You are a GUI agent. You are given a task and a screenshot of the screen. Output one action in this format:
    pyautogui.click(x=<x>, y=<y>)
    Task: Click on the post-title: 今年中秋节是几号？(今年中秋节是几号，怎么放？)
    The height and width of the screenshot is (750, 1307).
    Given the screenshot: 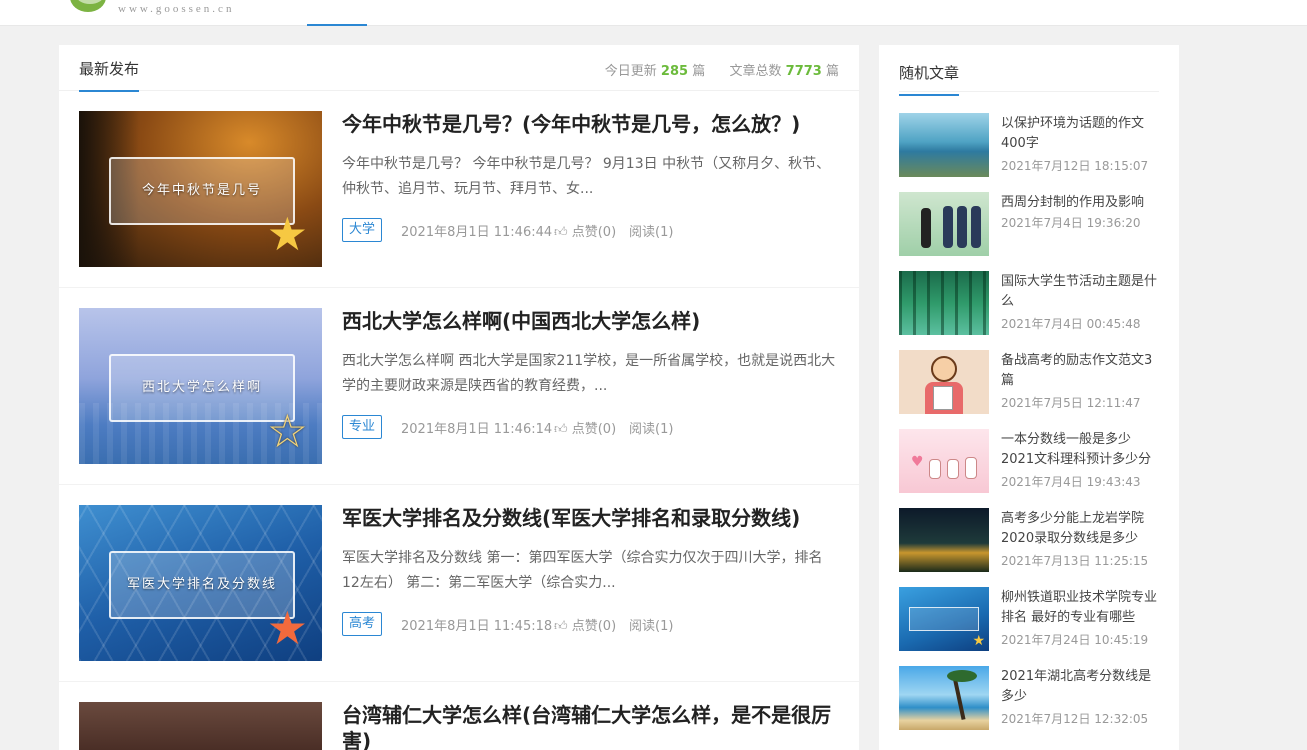 What is the action you would take?
    pyautogui.click(x=590, y=124)
    